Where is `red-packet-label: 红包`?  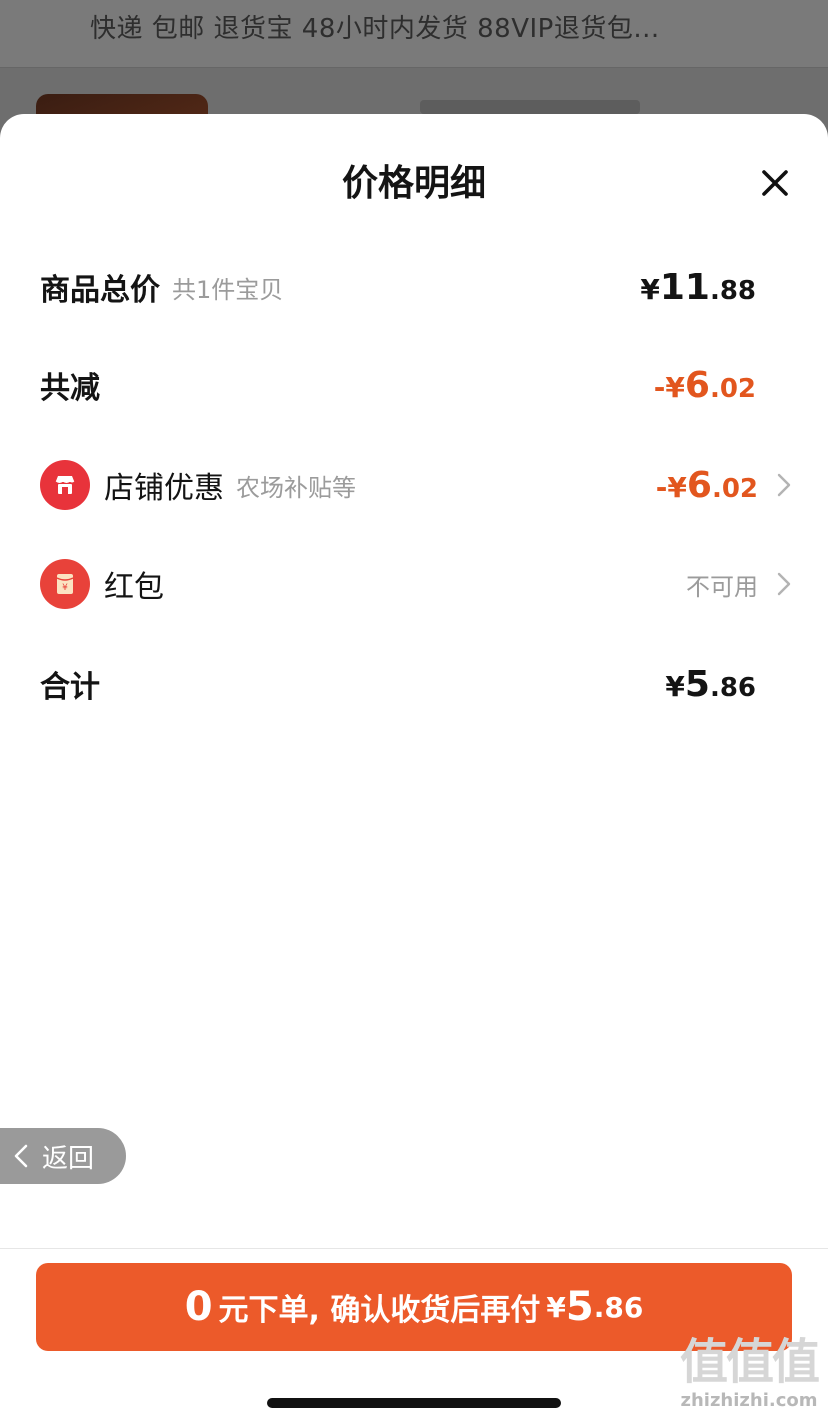 red-packet-label: 红包 is located at coordinates (134, 587).